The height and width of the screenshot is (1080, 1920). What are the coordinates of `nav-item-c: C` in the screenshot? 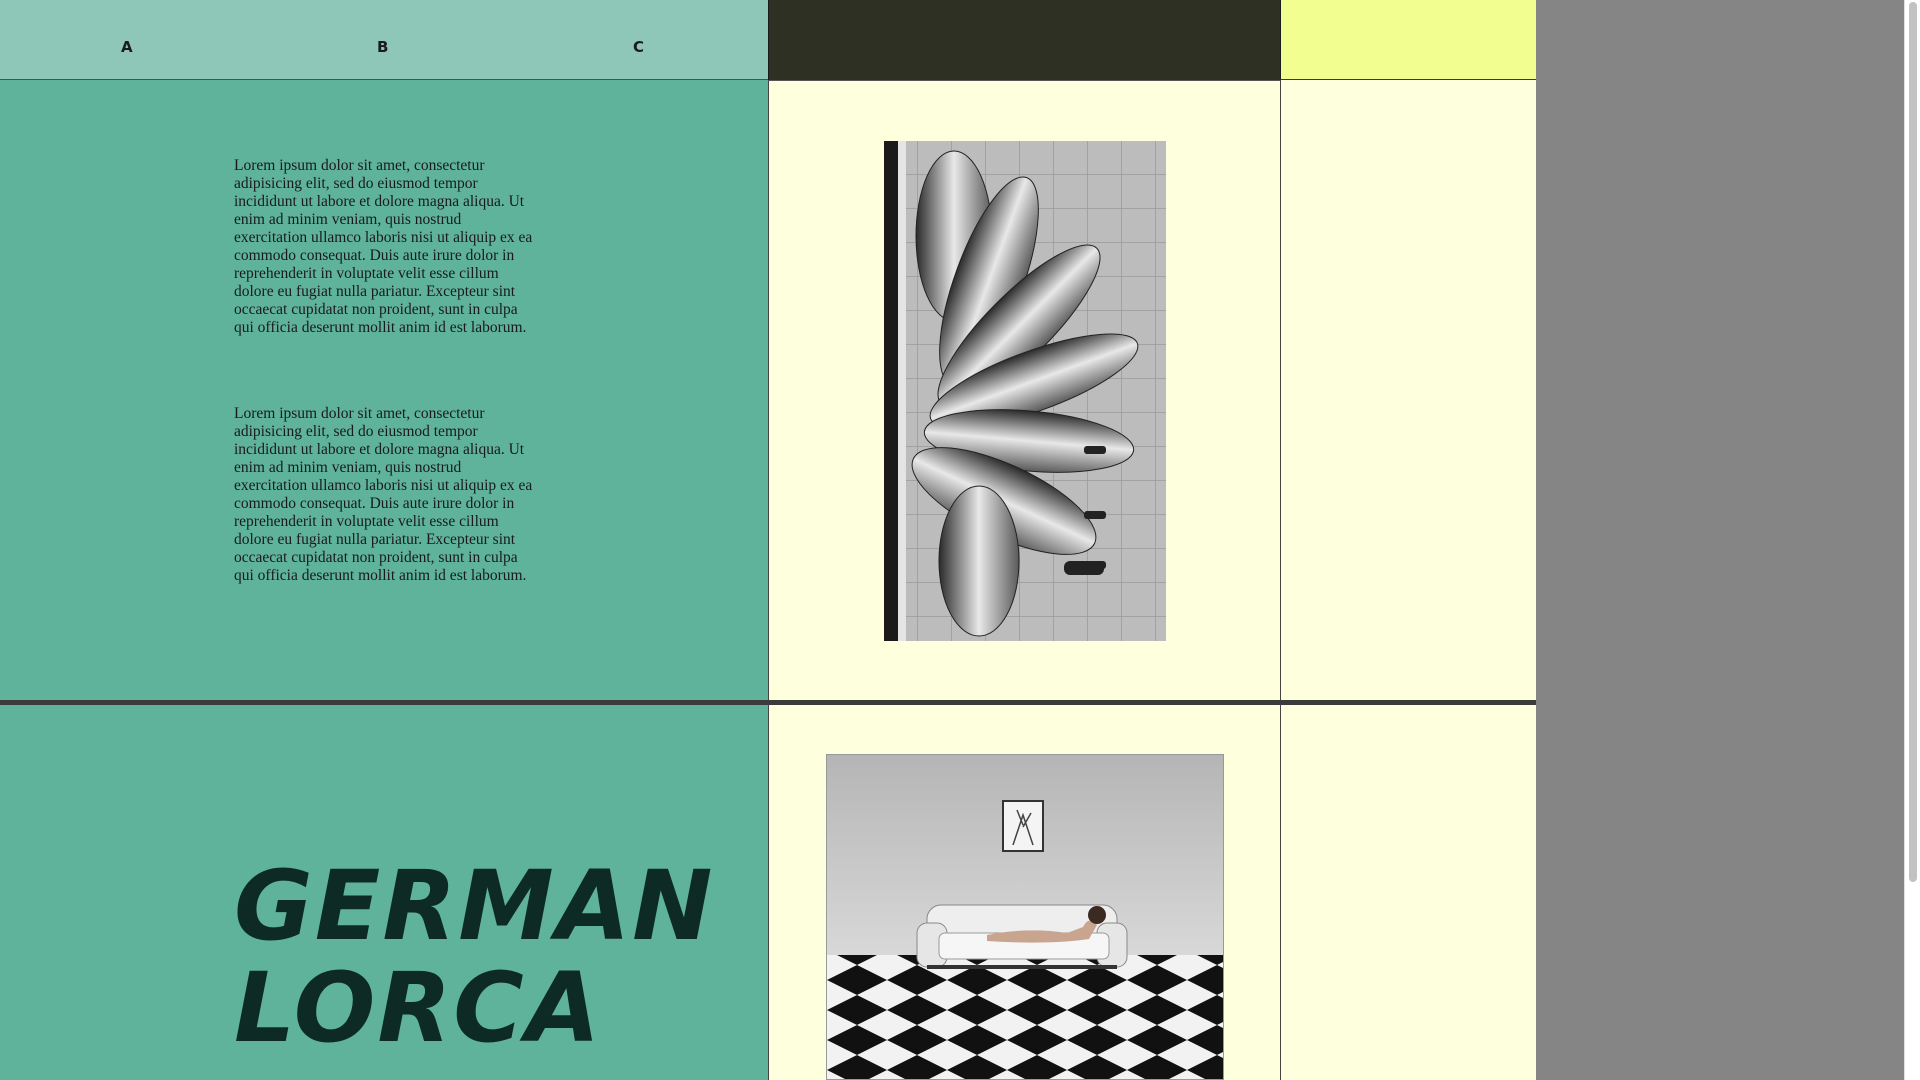 It's located at (638, 47).